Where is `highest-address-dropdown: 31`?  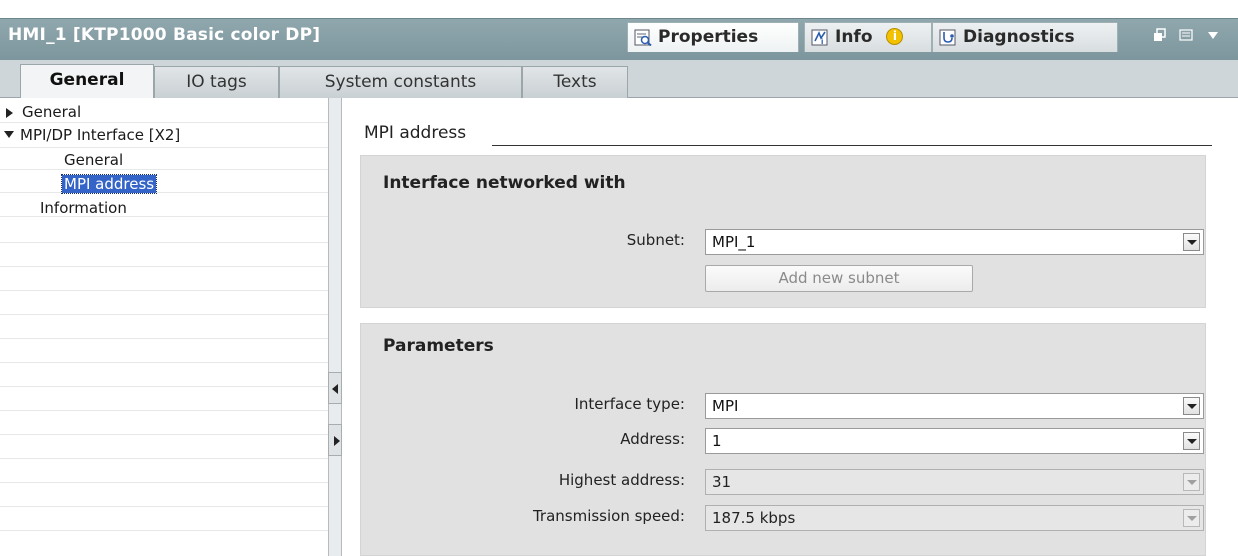
highest-address-dropdown: 31 is located at coordinates (954, 482).